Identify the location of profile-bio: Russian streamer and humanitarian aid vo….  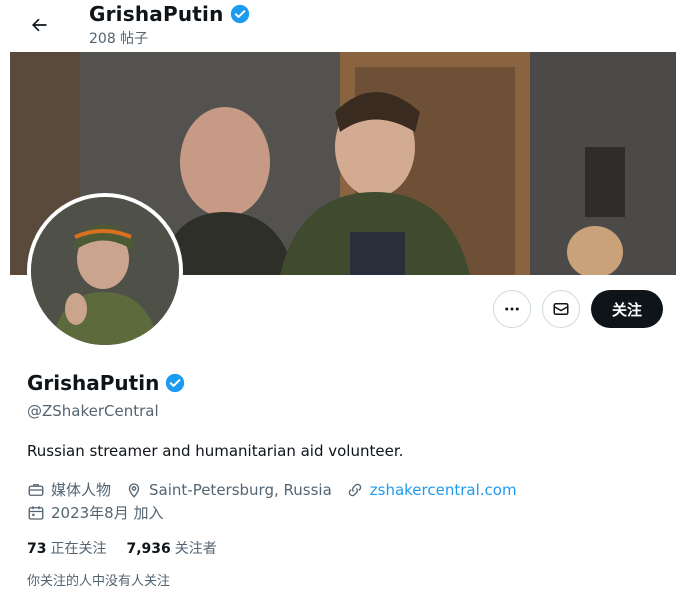
(215, 451).